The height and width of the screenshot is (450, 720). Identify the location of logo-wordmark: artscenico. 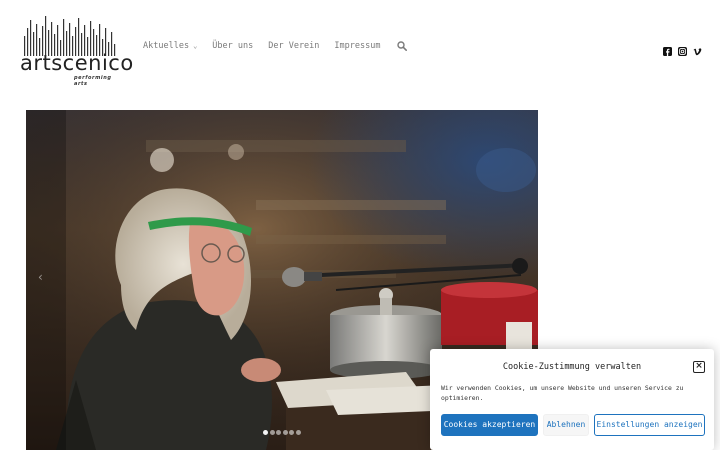
(77, 63).